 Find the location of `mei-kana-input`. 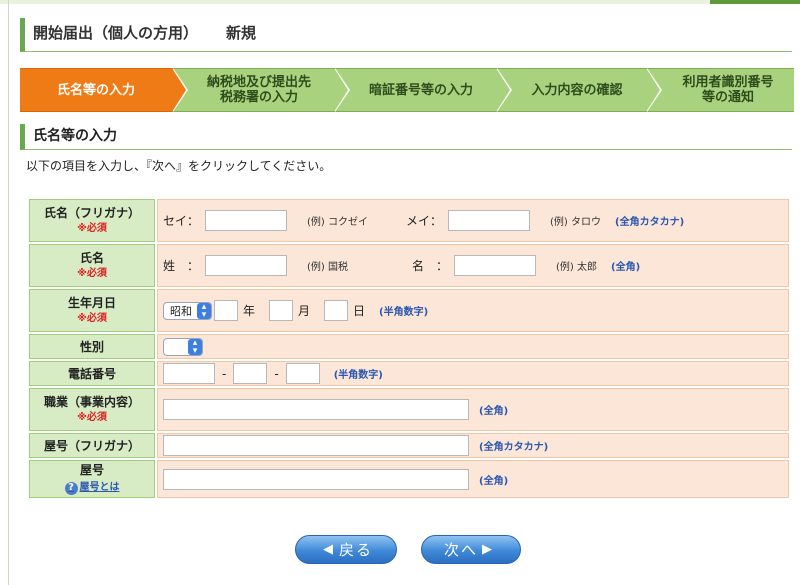

mei-kana-input is located at coordinates (489, 220).